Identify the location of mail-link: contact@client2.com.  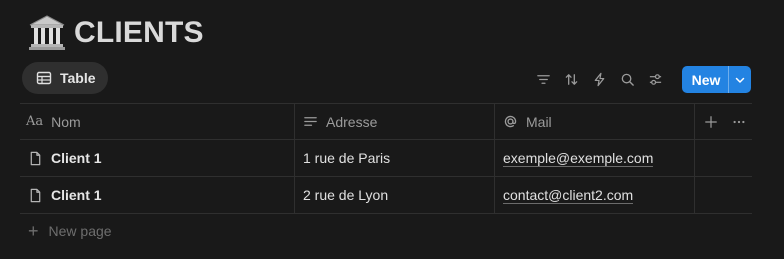
(568, 195).